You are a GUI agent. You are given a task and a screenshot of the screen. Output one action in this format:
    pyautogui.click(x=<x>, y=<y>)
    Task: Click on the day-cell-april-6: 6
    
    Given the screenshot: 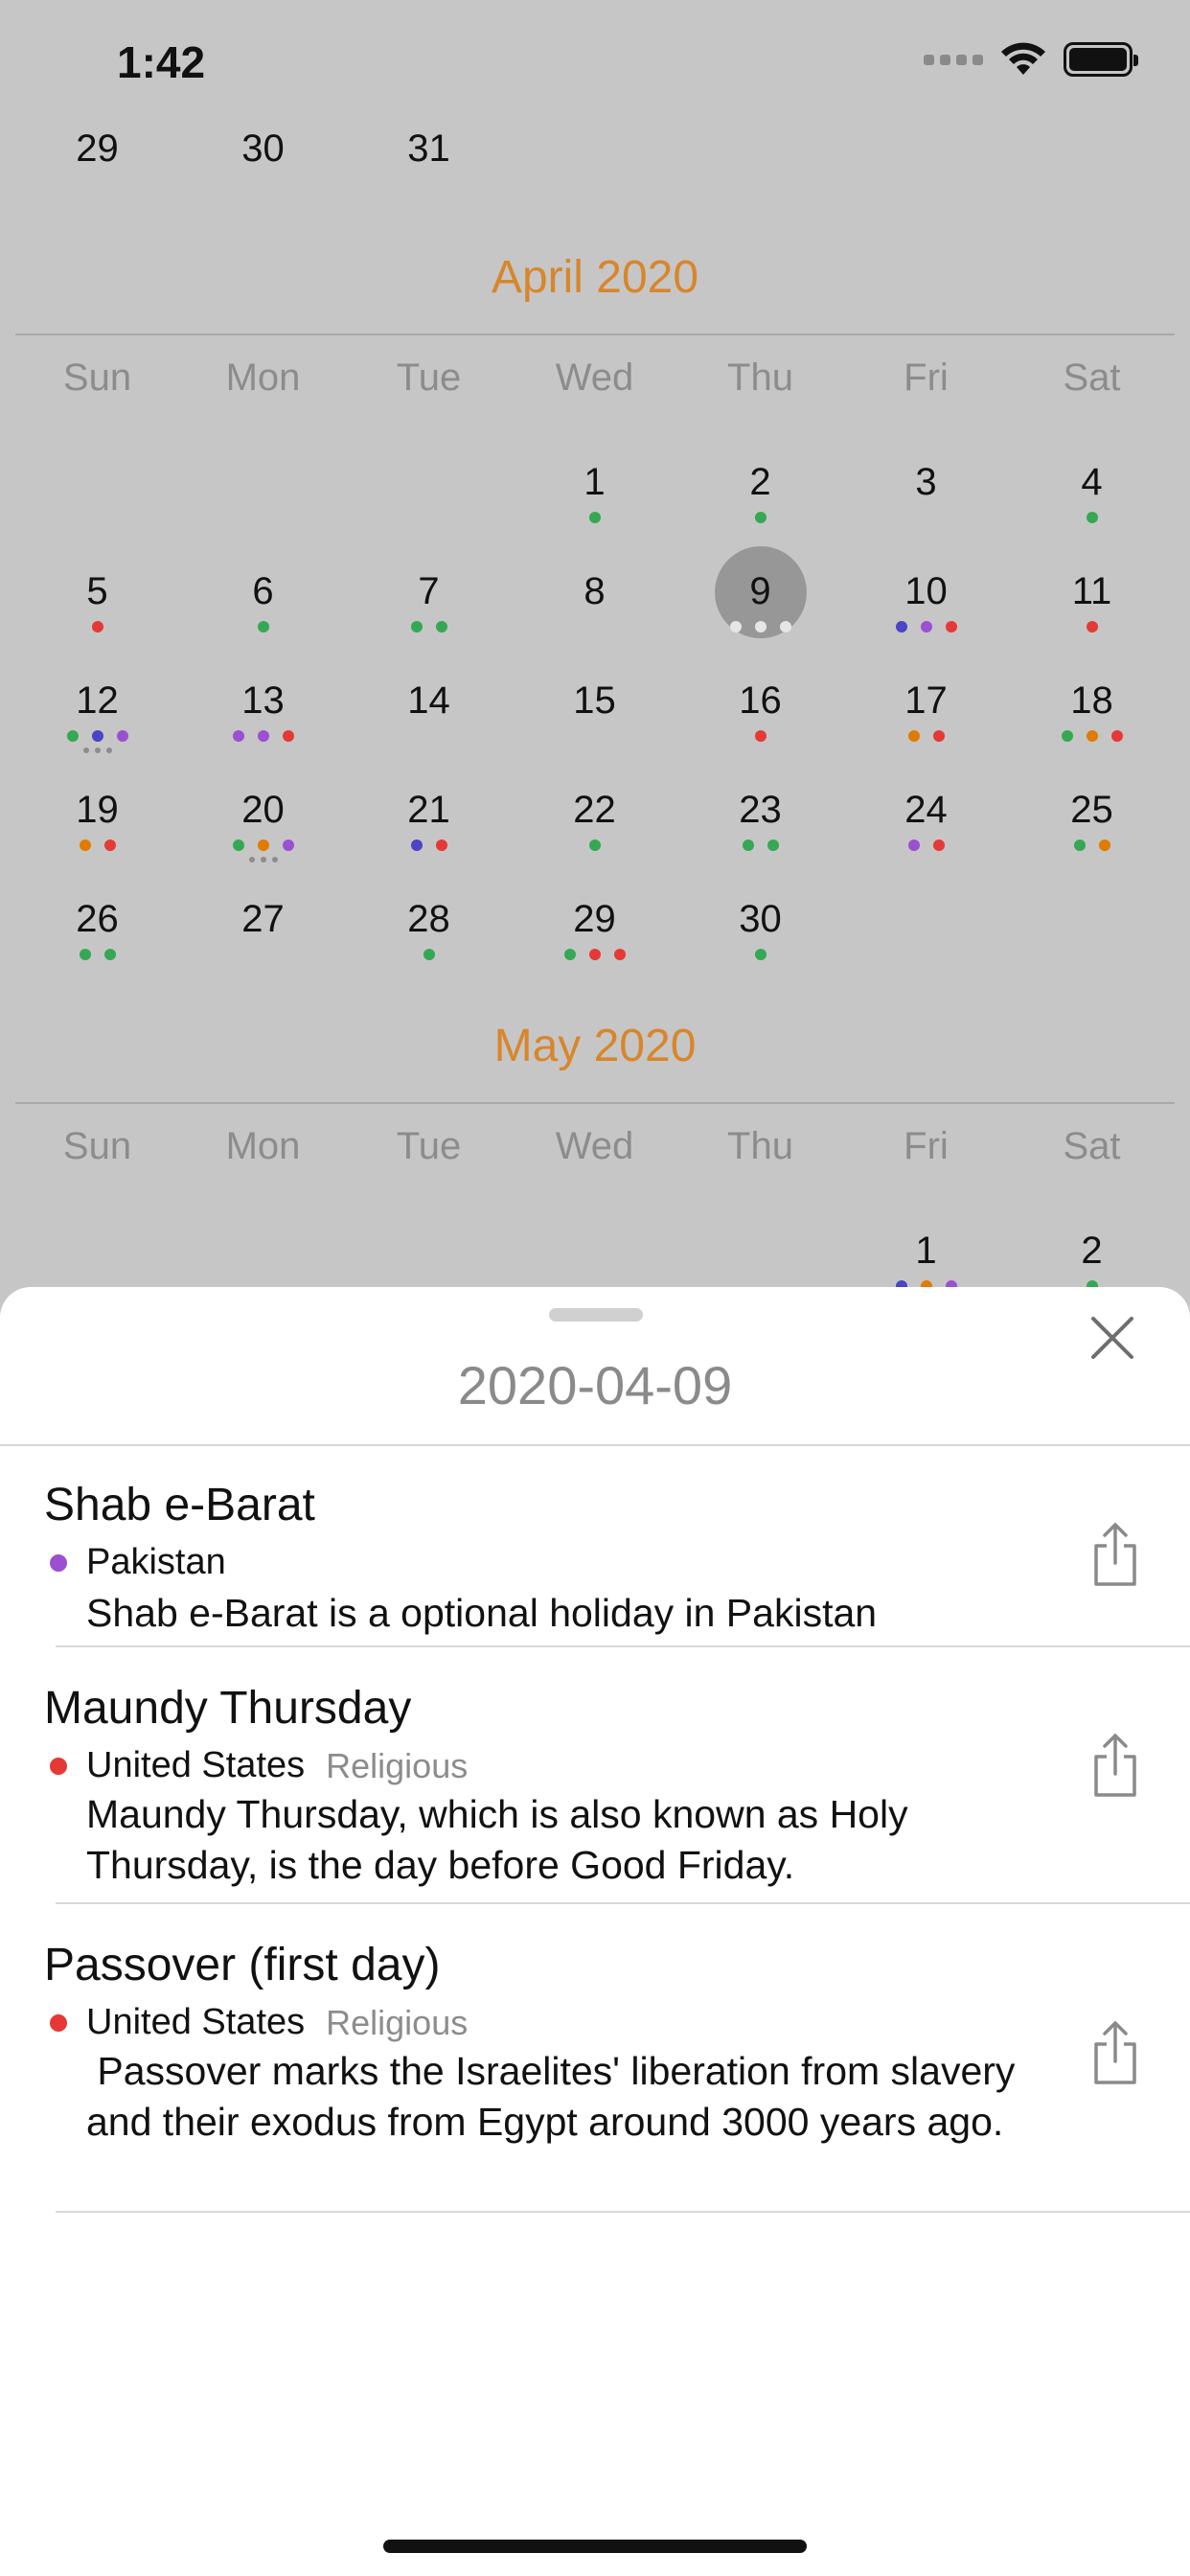 What is the action you would take?
    pyautogui.click(x=263, y=599)
    